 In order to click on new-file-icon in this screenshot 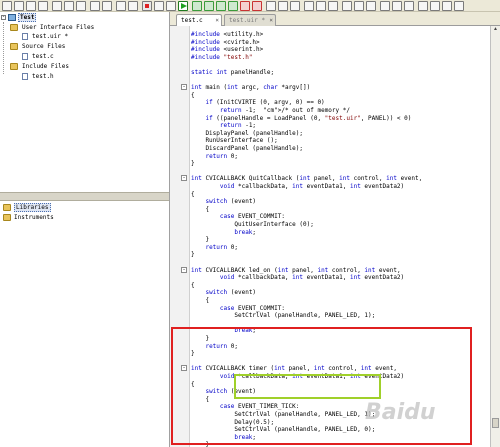, I will do `click(7, 6)`.